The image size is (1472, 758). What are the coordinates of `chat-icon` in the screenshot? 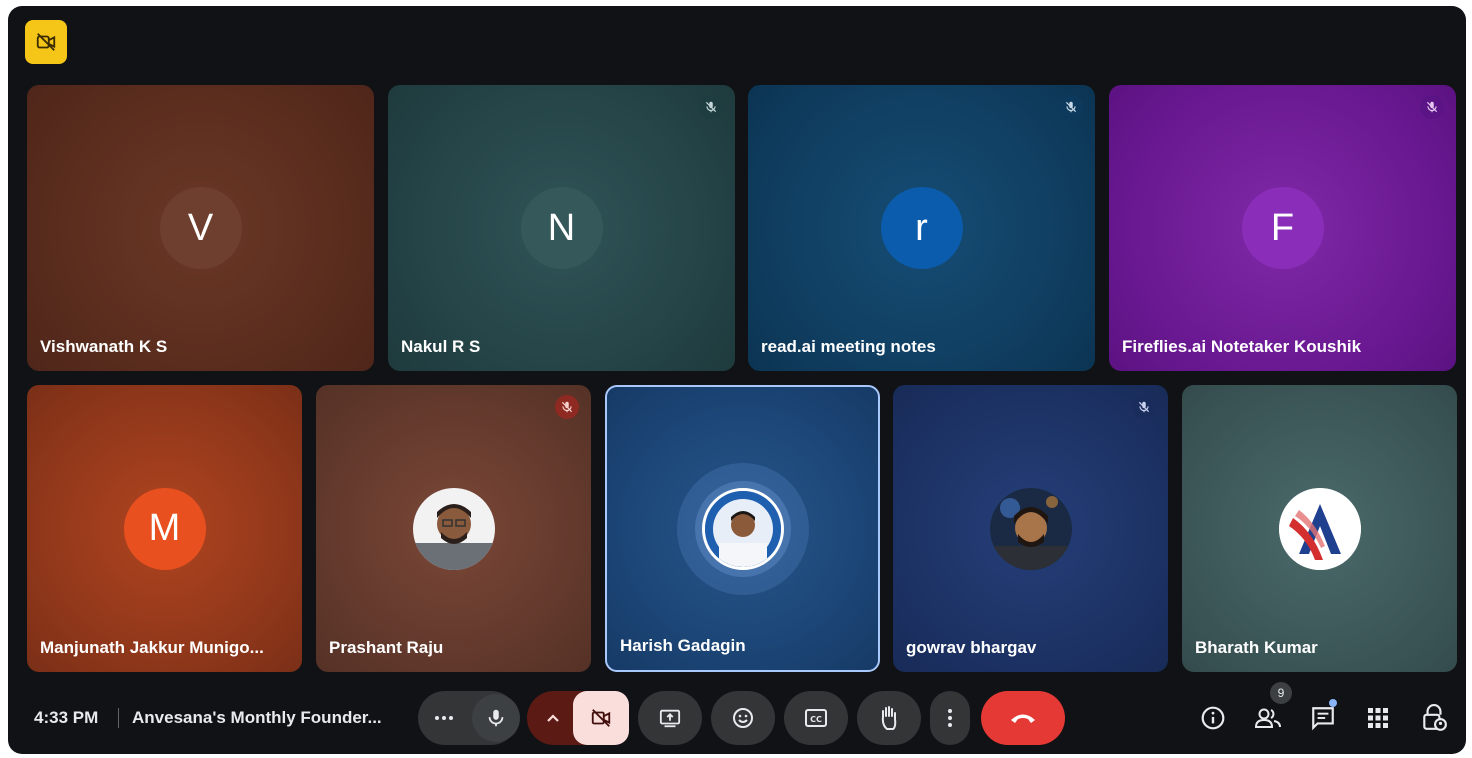 It's located at (1323, 719).